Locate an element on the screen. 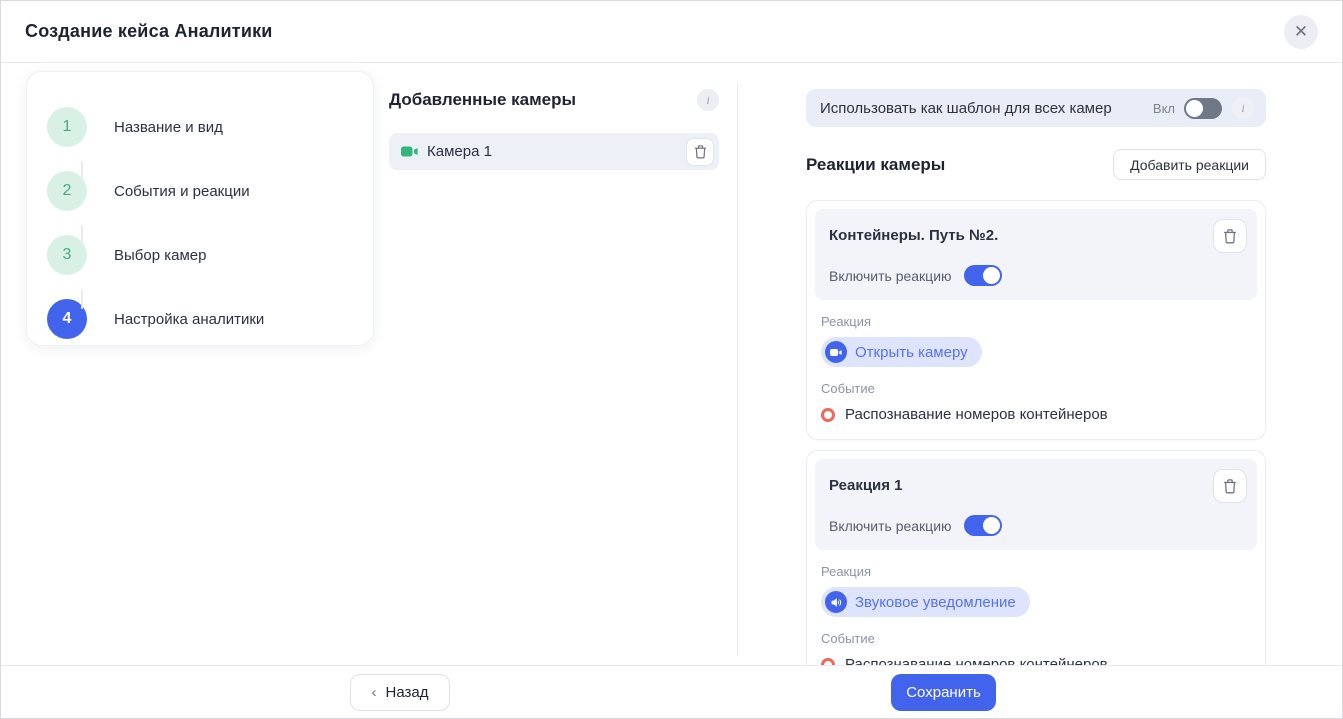 The height and width of the screenshot is (719, 1343). reaction-chip: Звуковое уведомление is located at coordinates (925, 602).